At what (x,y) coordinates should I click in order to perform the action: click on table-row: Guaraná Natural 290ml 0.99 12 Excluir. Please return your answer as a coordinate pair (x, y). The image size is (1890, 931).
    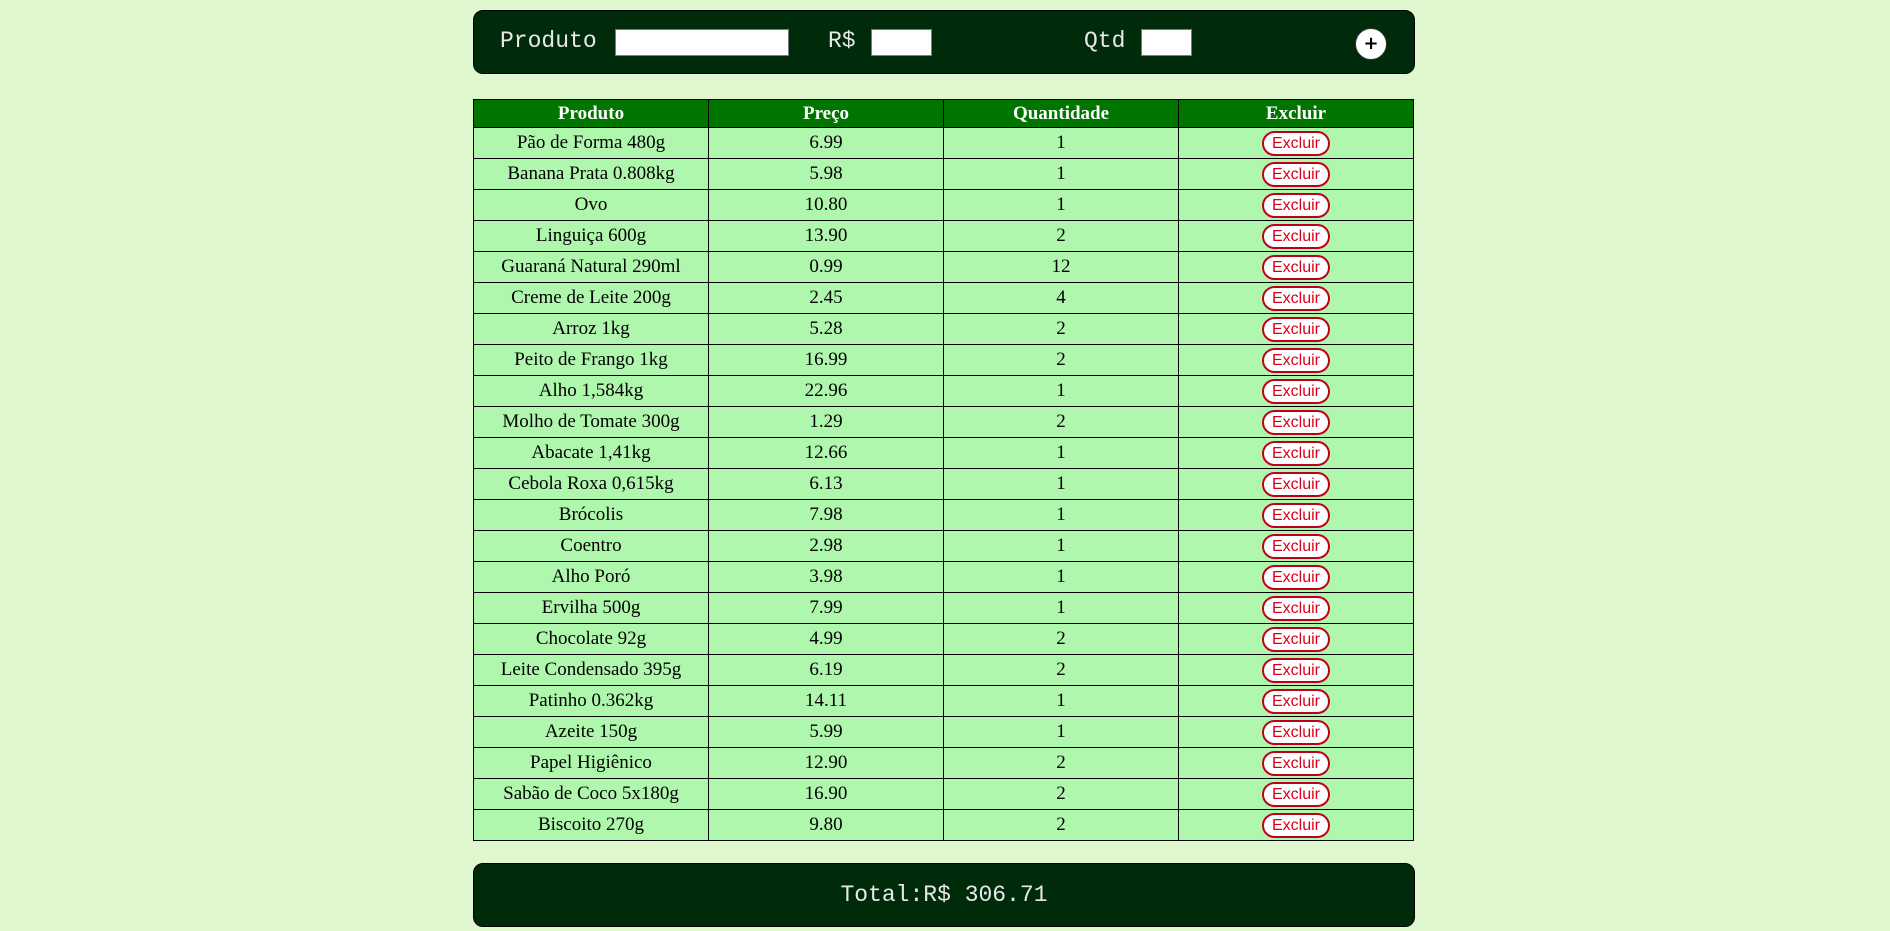
    Looking at the image, I should click on (943, 267).